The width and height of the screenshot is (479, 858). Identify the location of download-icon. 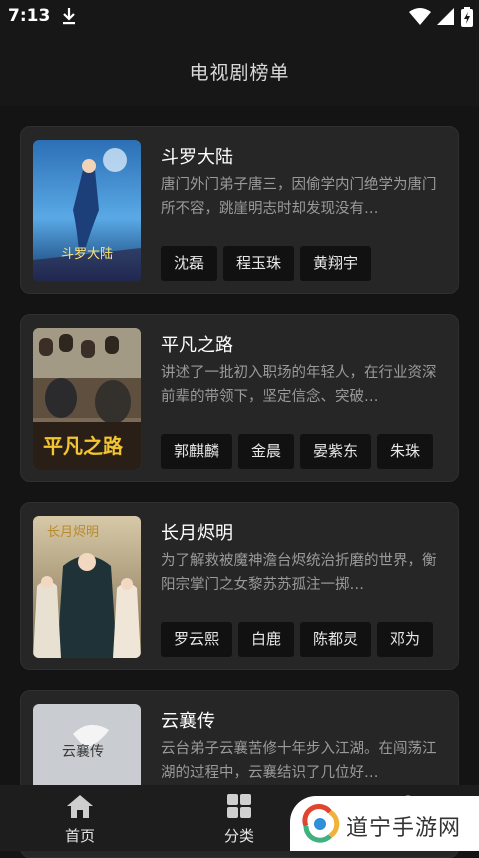
(69, 16).